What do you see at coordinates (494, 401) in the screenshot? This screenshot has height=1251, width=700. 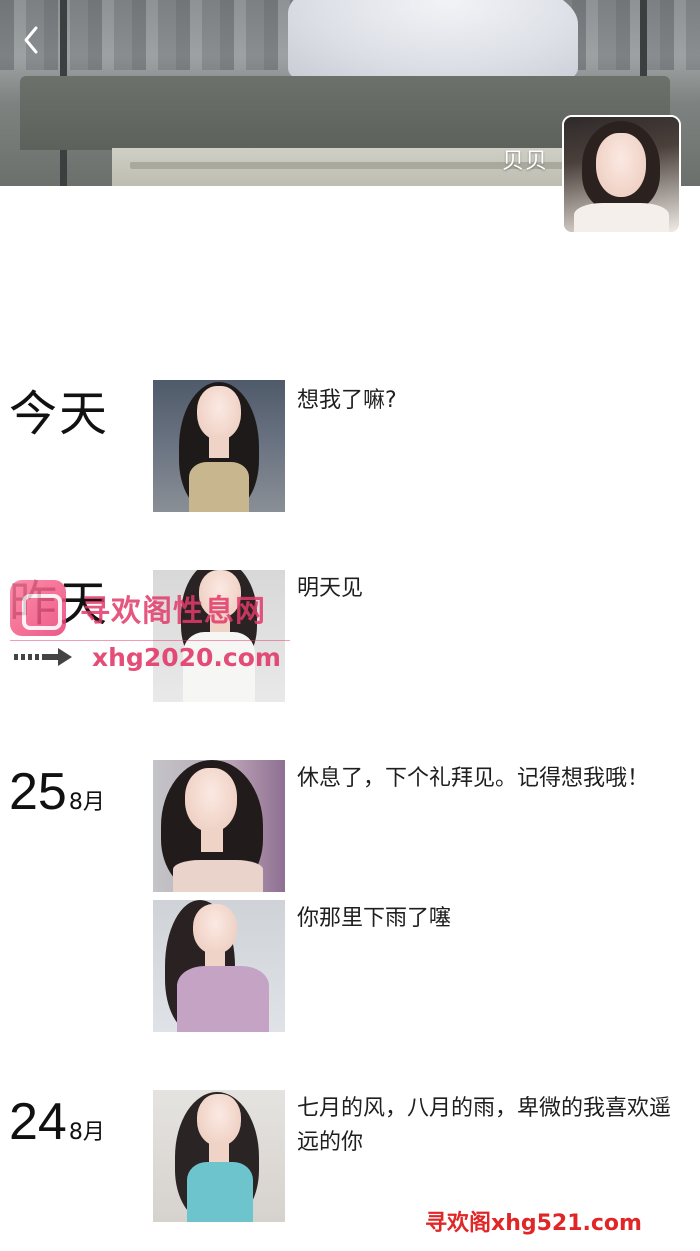 I see `post-caption: 想我了嘛?` at bounding box center [494, 401].